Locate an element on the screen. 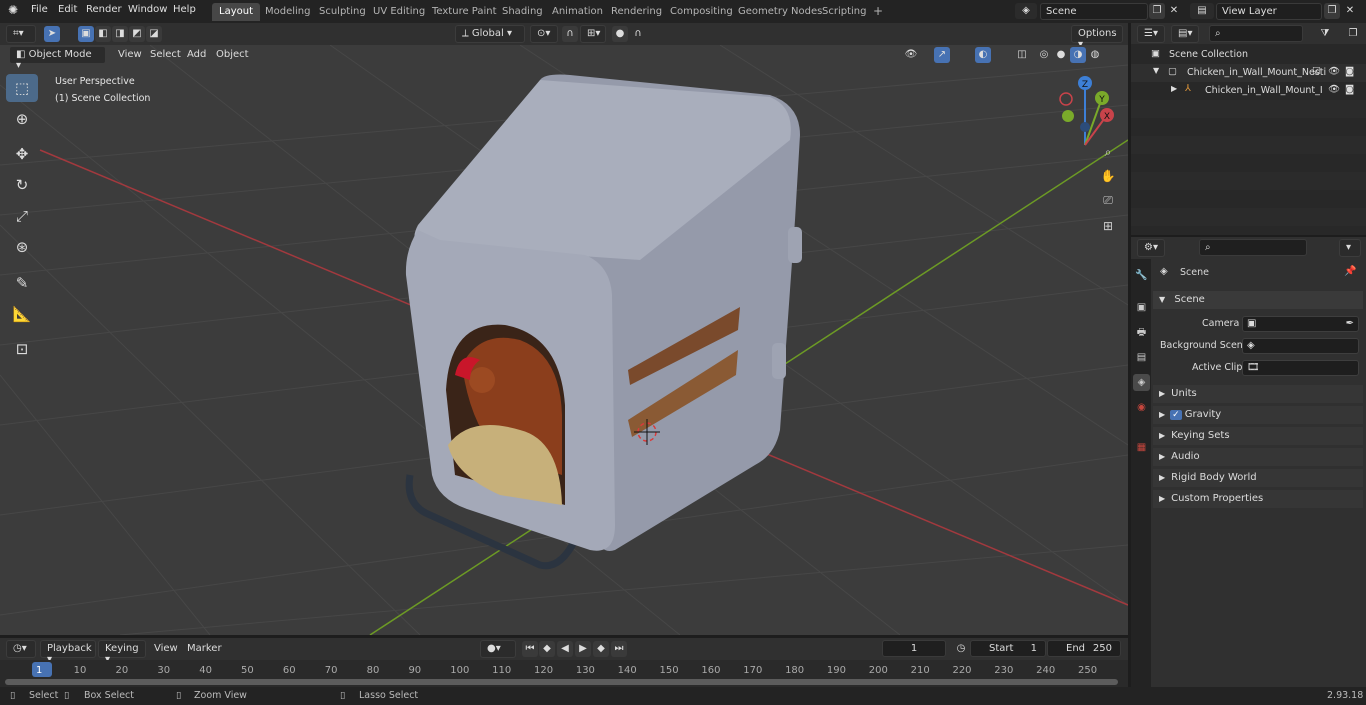 Image resolution: width=1366 pixels, height=705 pixels. custom-properties-panel-header: ▶ Custom Properties is located at coordinates (1258, 499).